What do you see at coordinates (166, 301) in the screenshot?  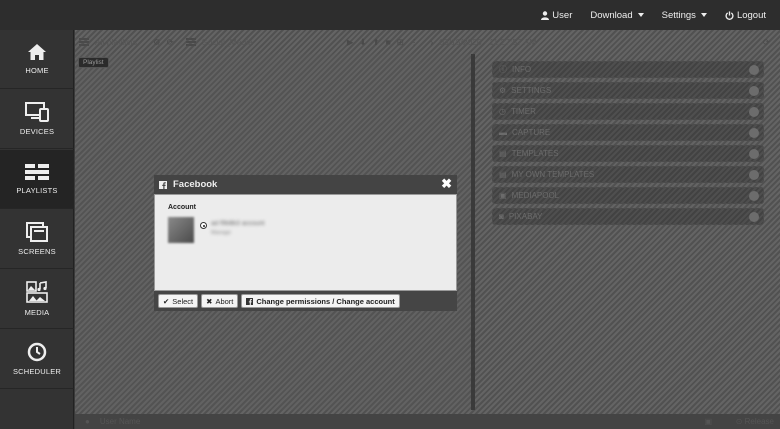 I see `check-icon: ✔` at bounding box center [166, 301].